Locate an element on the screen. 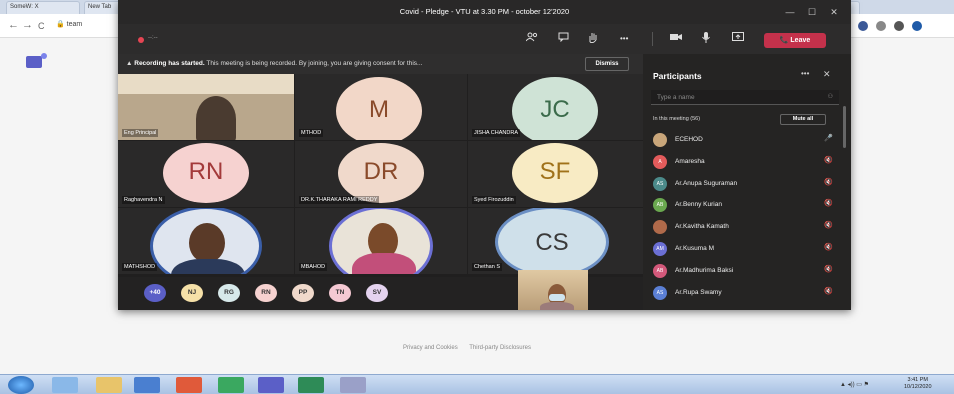 This screenshot has height=394, width=954. participant-search-input: Type a name ⚇ is located at coordinates (745, 97).